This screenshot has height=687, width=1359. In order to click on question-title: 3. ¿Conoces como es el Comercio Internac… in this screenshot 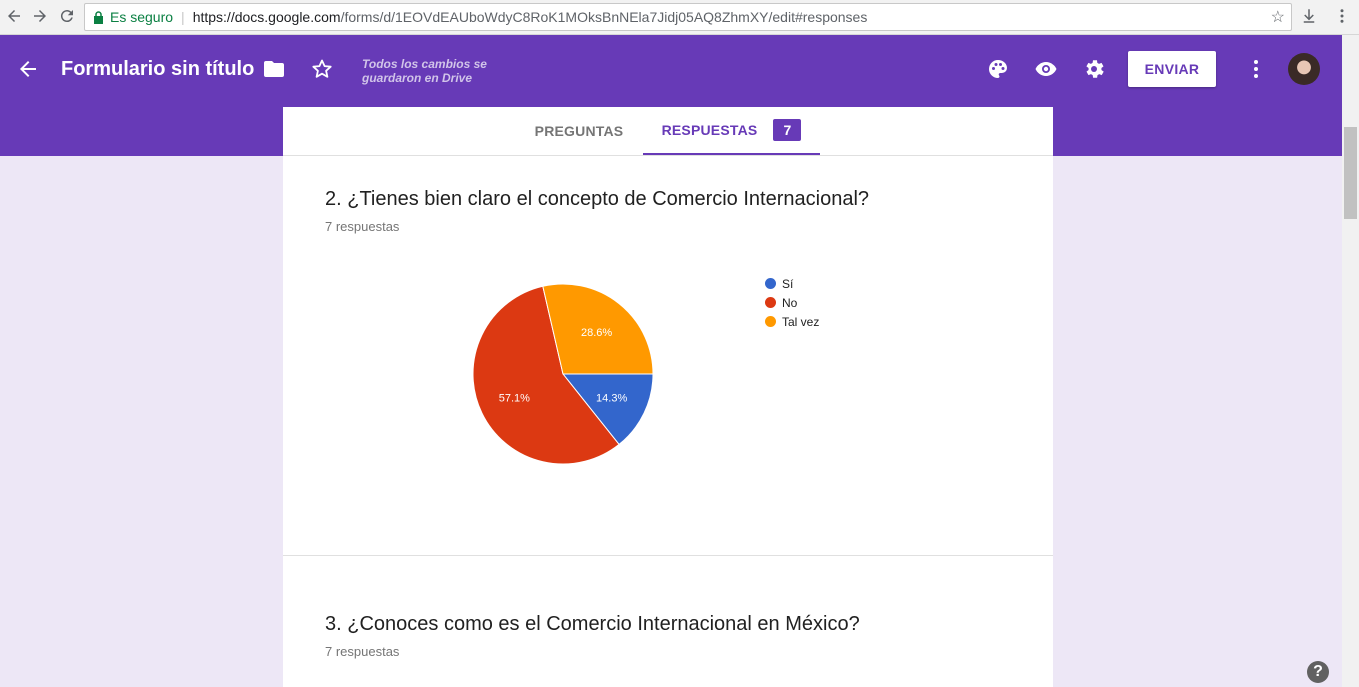, I will do `click(592, 624)`.